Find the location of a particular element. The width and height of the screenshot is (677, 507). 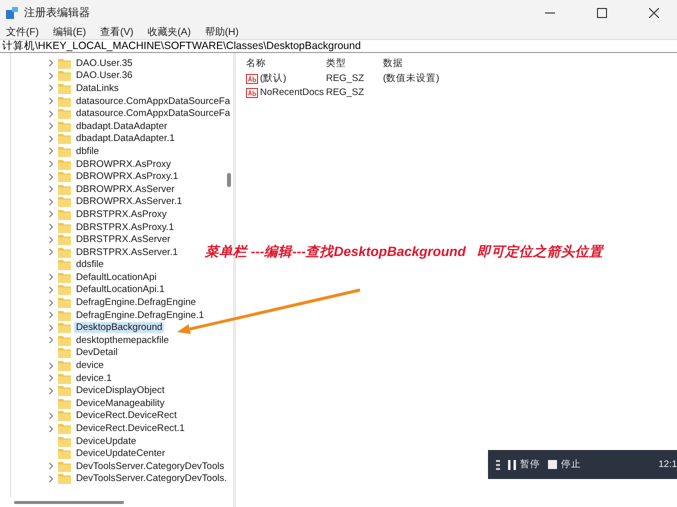

grip-icon is located at coordinates (498, 465).